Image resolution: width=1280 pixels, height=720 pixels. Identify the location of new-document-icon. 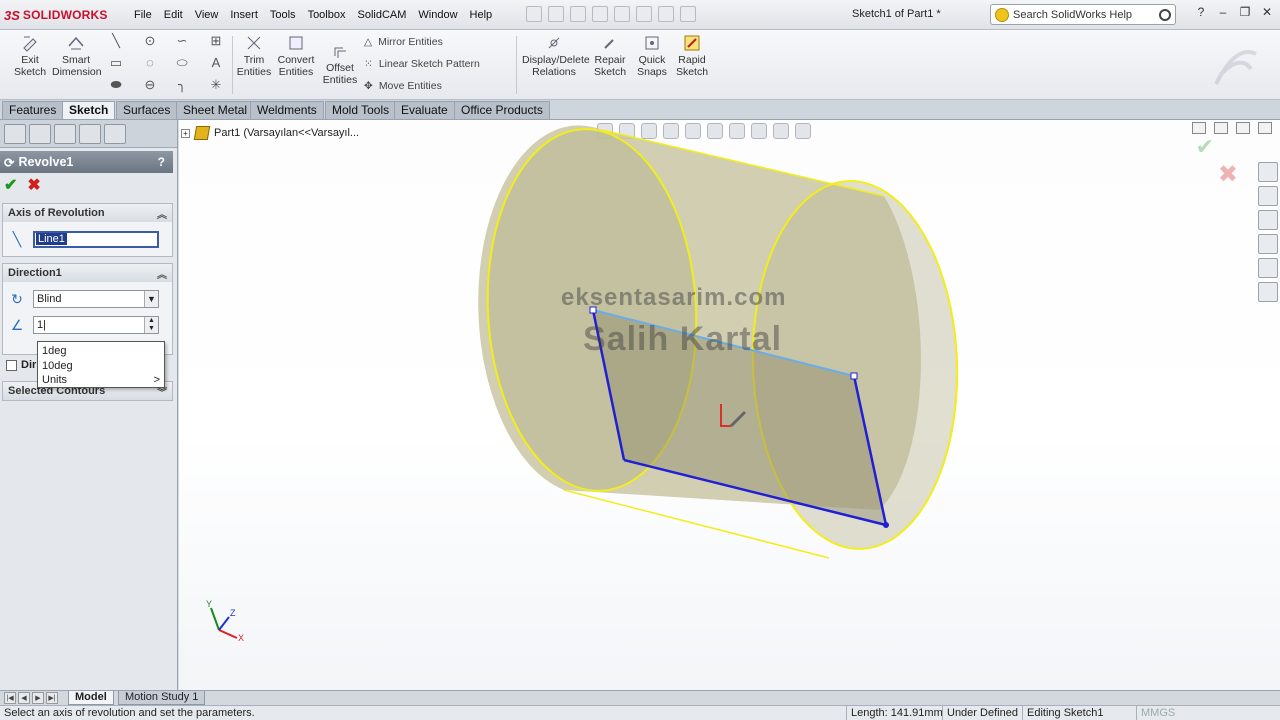
(534, 14).